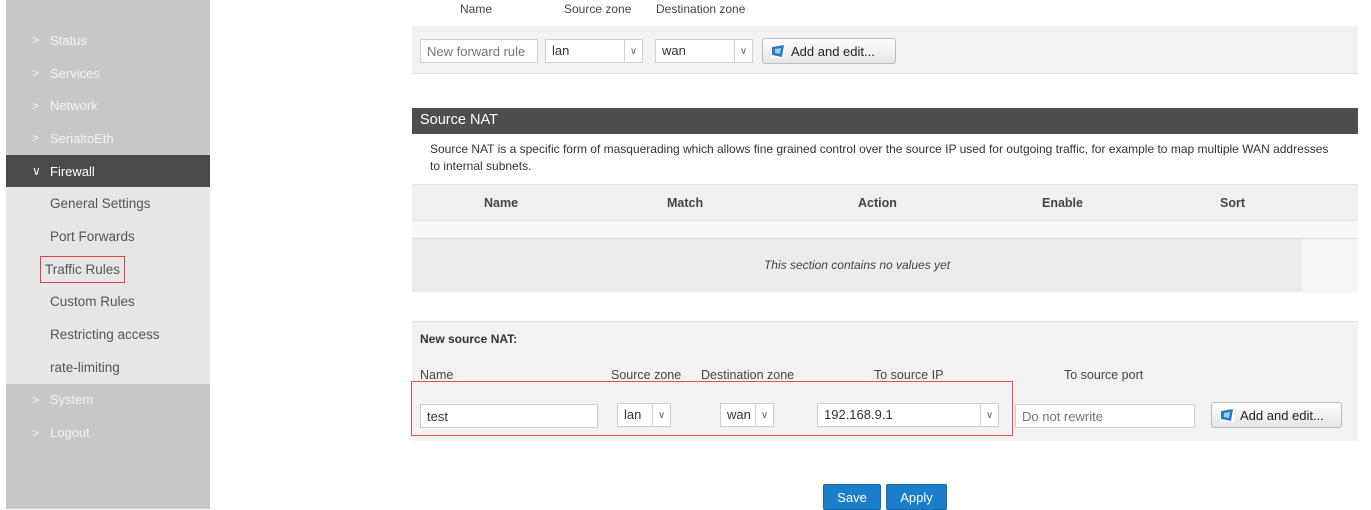  What do you see at coordinates (83, 269) in the screenshot?
I see `sub-item-label: Traffic Rules` at bounding box center [83, 269].